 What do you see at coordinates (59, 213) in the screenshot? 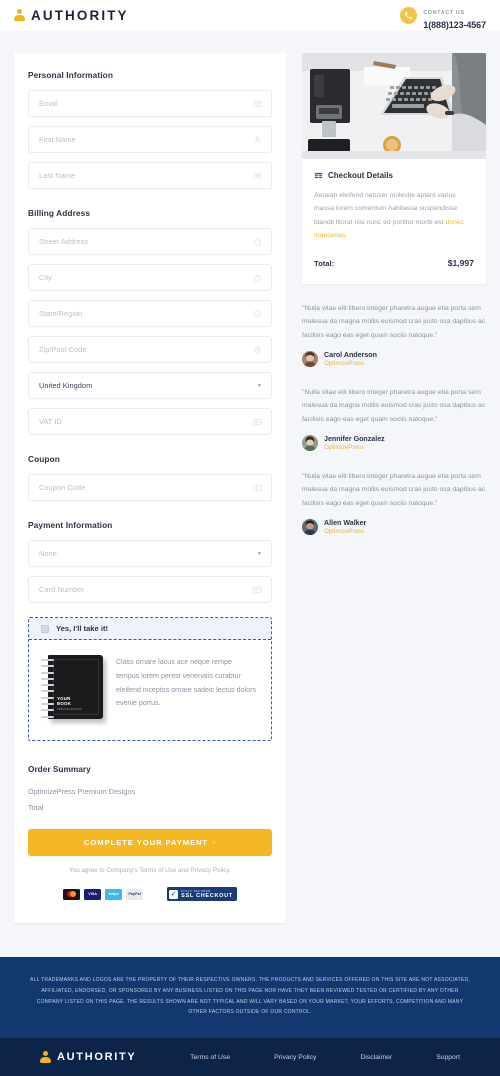
I see `billing-address-title: Billing Address` at bounding box center [59, 213].